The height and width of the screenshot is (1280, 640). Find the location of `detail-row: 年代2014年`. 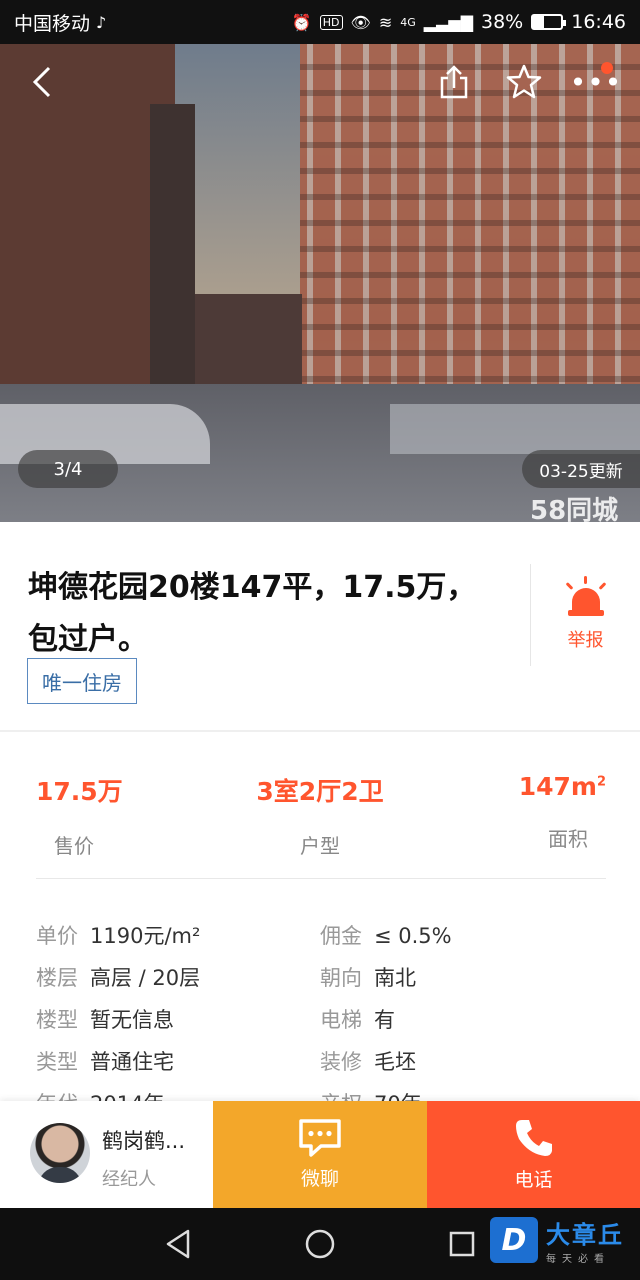

detail-row: 年代2014年 is located at coordinates (100, 1095).